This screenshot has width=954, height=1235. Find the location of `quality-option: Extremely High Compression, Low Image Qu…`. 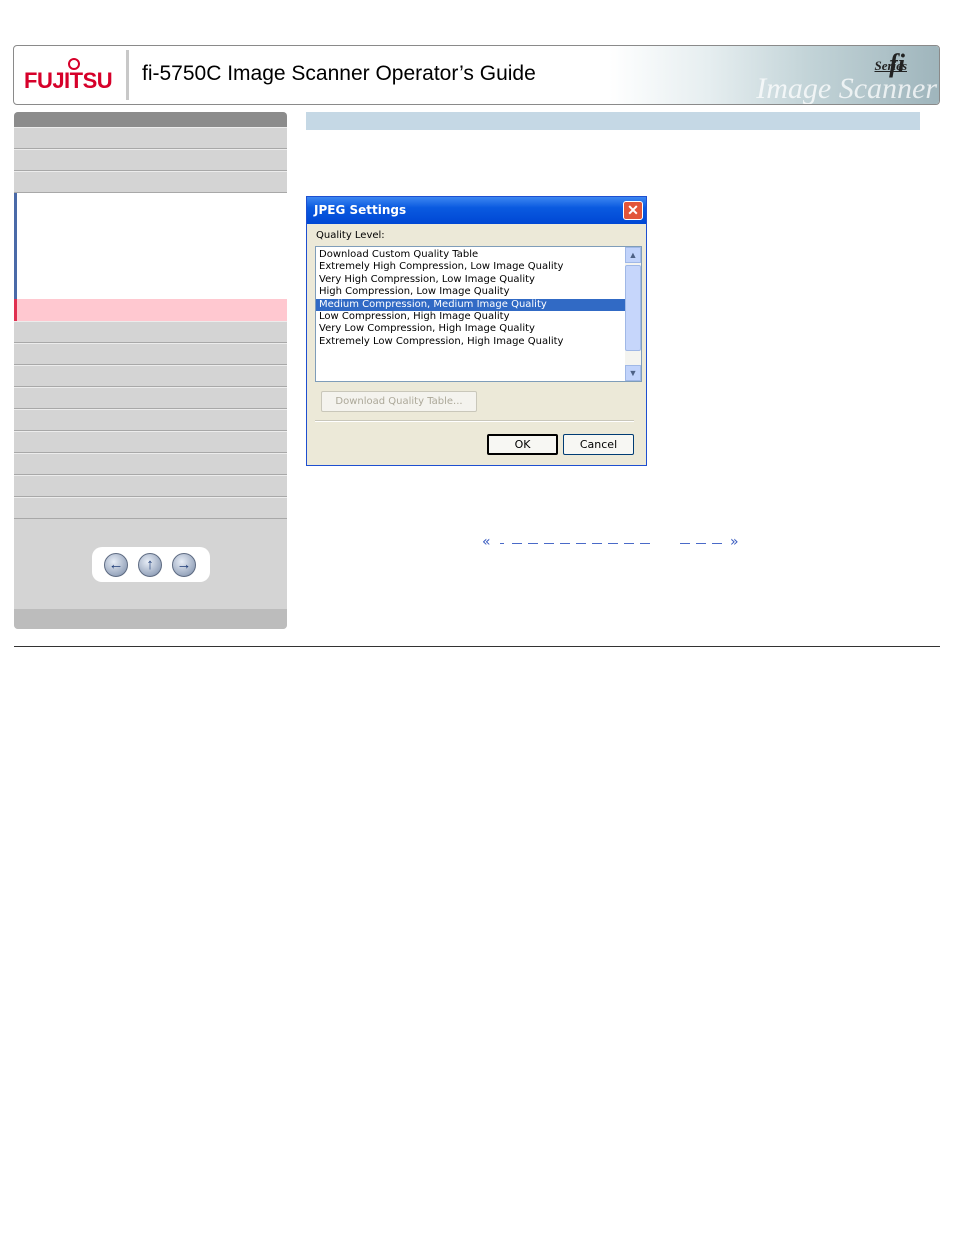

quality-option: Extremely High Compression, Low Image Qu… is located at coordinates (470, 267).